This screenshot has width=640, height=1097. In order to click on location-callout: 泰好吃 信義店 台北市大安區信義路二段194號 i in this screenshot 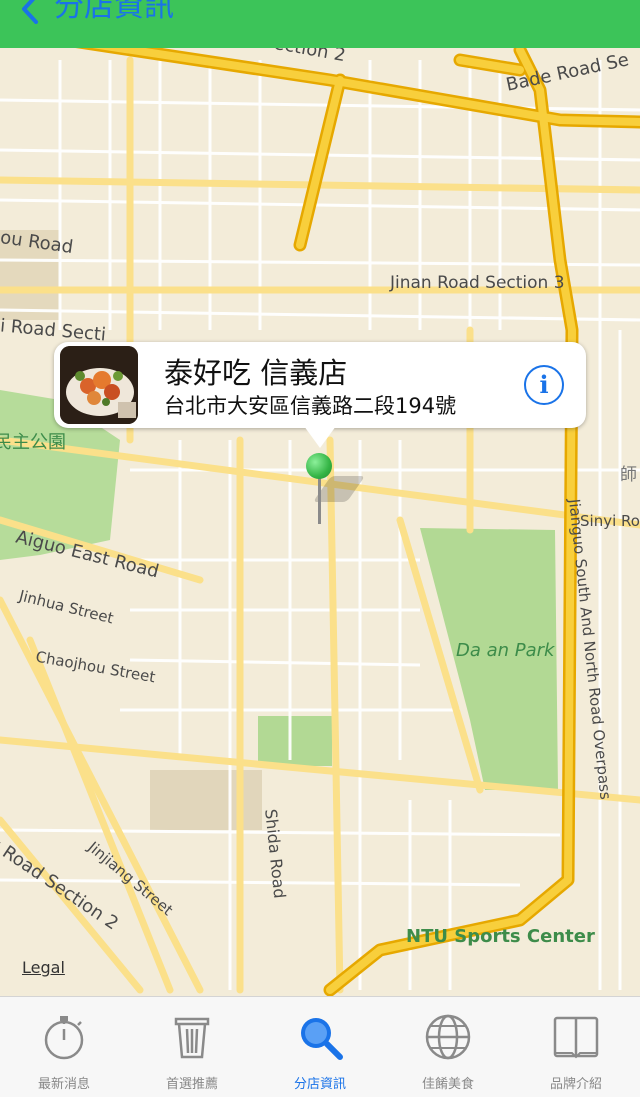, I will do `click(320, 385)`.